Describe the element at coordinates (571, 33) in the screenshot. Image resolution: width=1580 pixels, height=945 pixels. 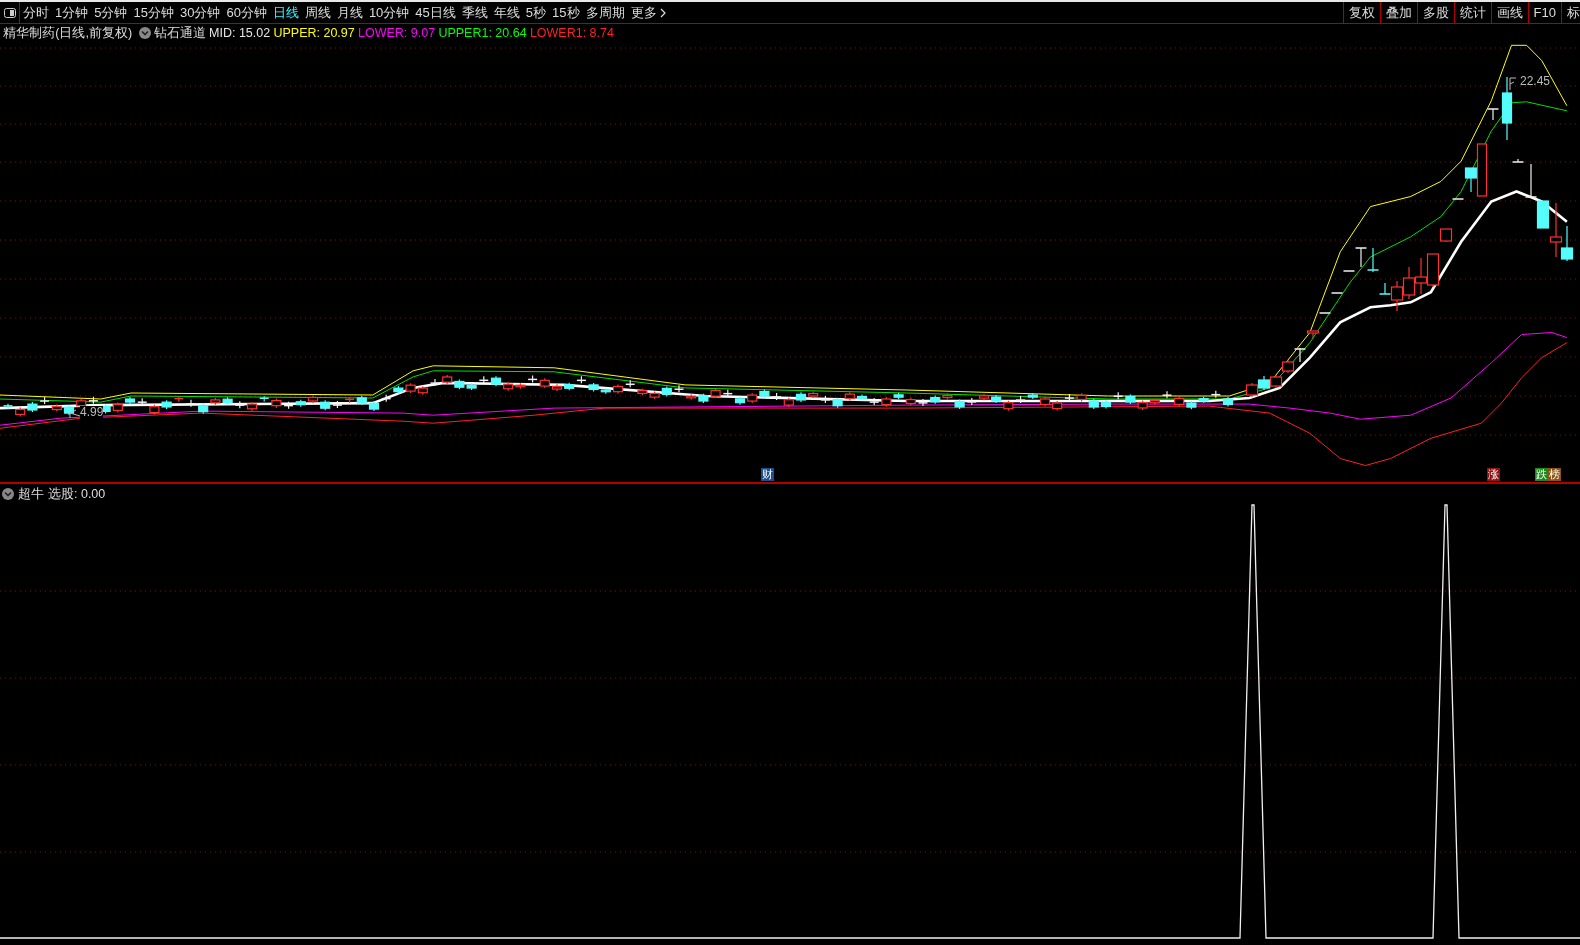
I see `indicator-value: LOWER1: 8.74` at that location.